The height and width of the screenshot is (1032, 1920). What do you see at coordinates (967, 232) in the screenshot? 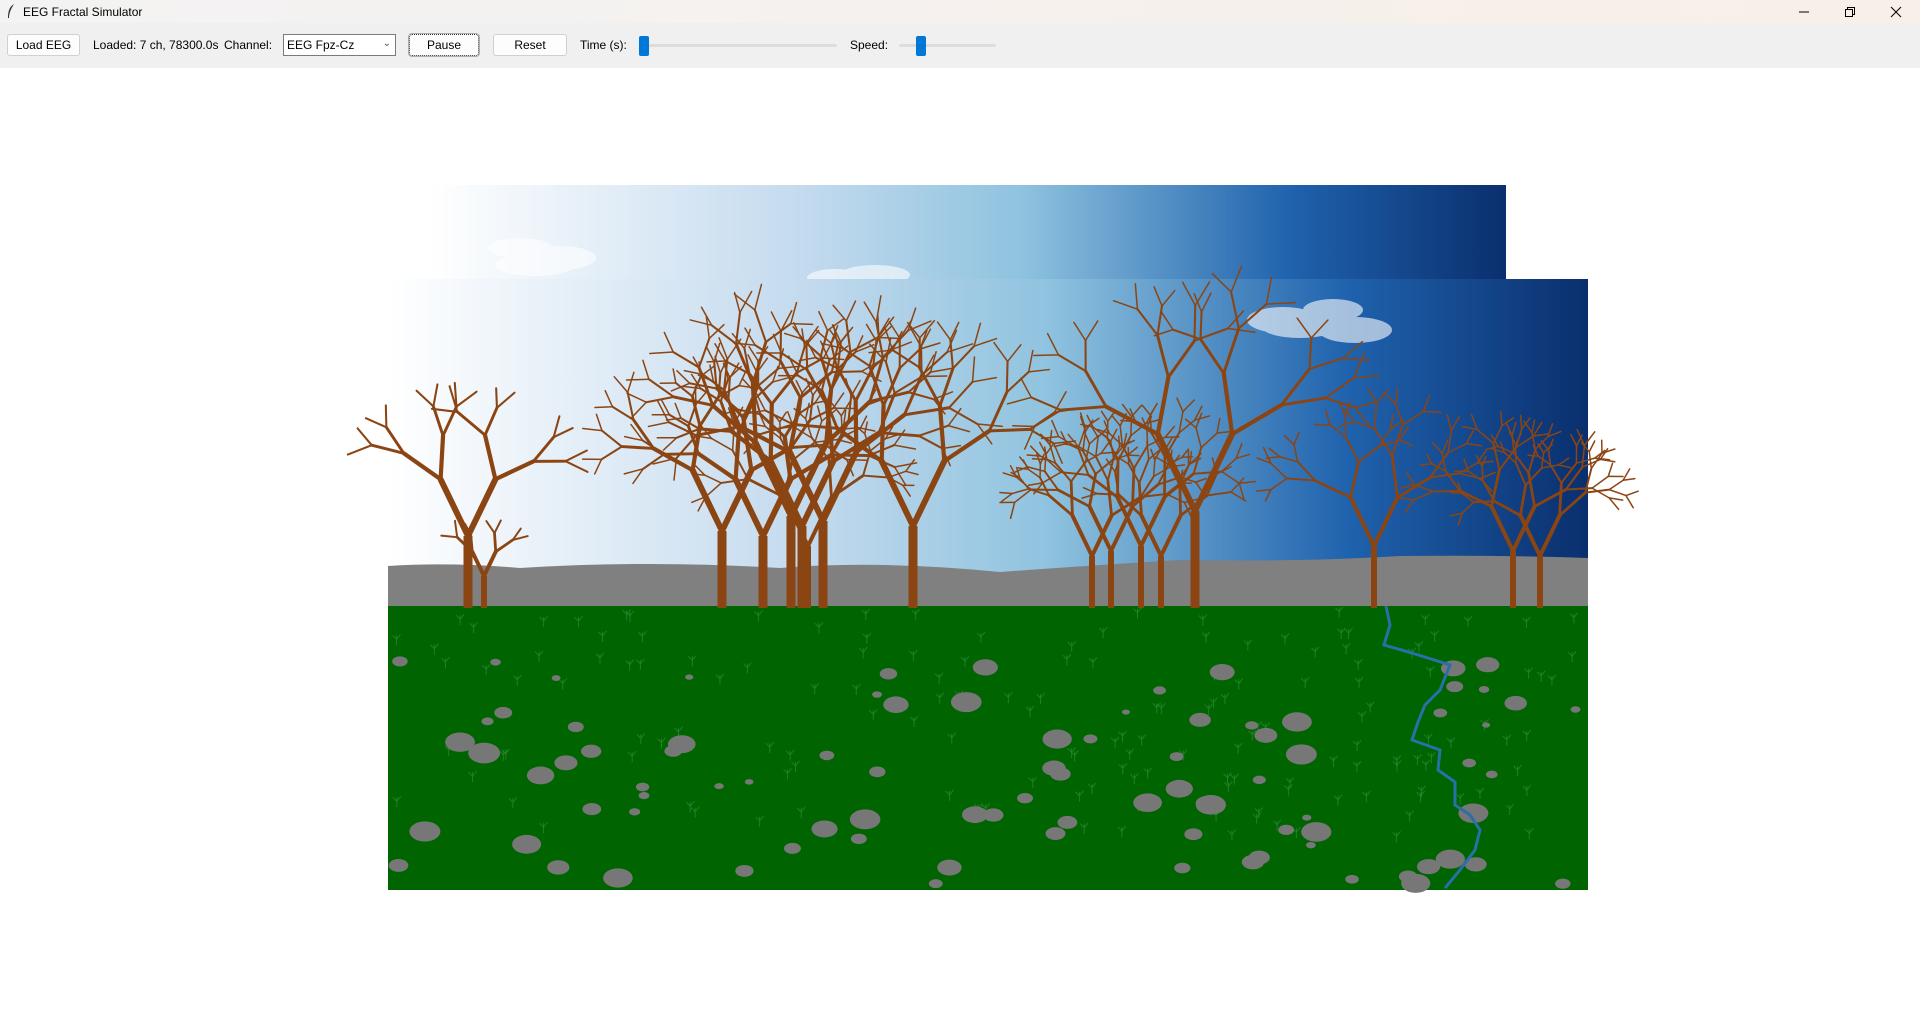
I see `back-sky-layer` at bounding box center [967, 232].